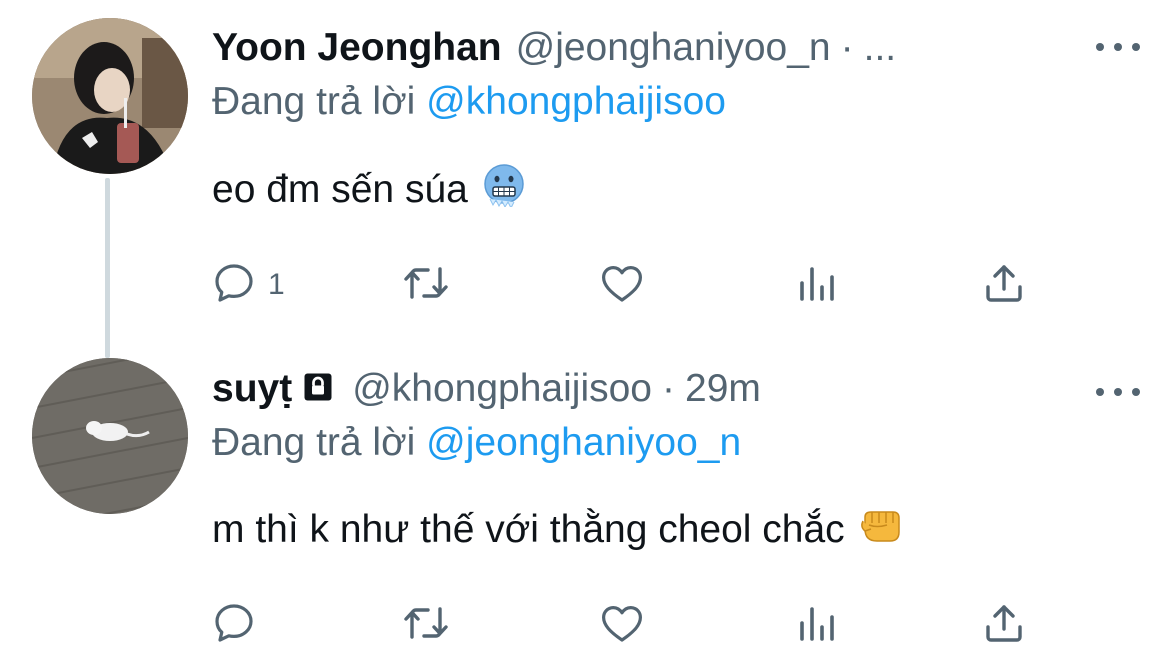 The image size is (1170, 665). I want to click on reply-button, so click(239, 625).